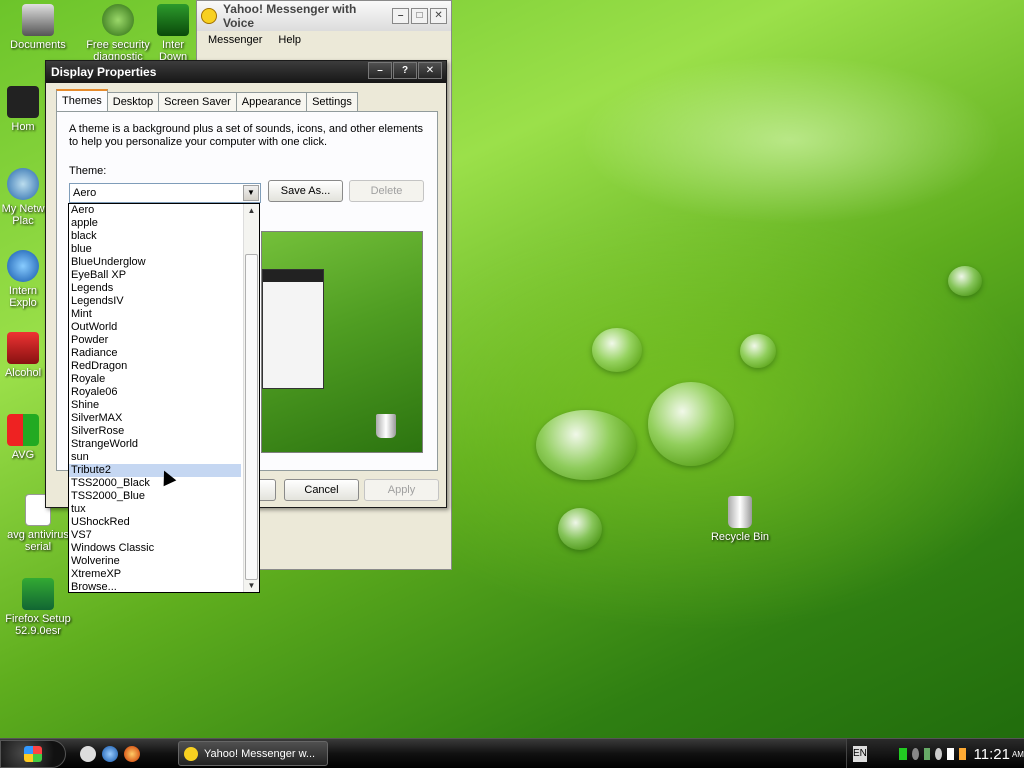 The height and width of the screenshot is (768, 1024). What do you see at coordinates (155, 574) in the screenshot?
I see `theme-list-item: XtremeXP` at bounding box center [155, 574].